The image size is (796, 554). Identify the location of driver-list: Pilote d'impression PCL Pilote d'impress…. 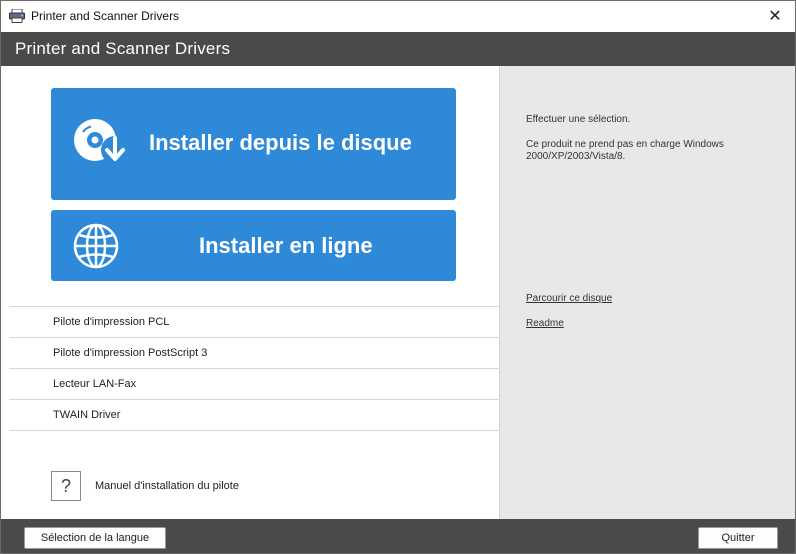
(254, 368).